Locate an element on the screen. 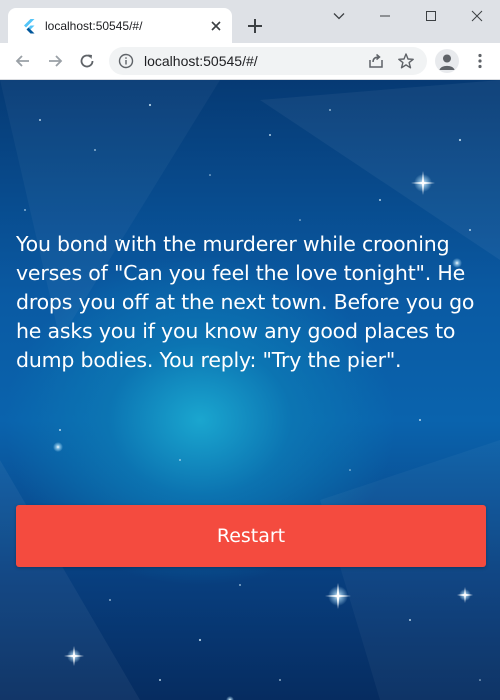  reload-icon is located at coordinates (87, 61).